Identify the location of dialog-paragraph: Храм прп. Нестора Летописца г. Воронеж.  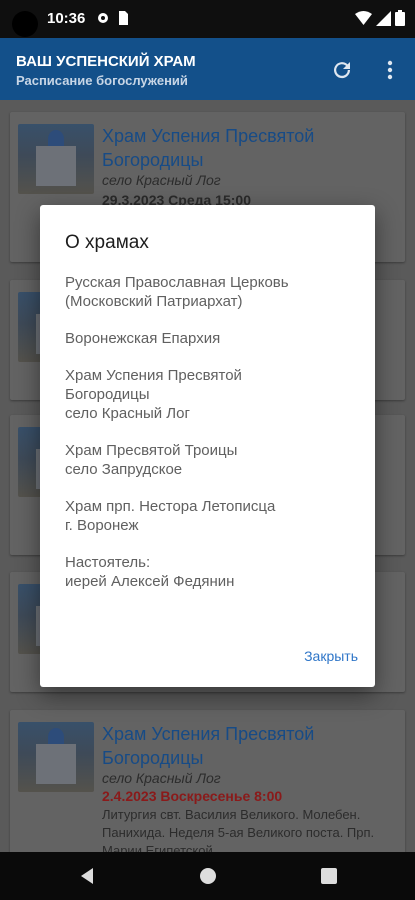
(170, 516).